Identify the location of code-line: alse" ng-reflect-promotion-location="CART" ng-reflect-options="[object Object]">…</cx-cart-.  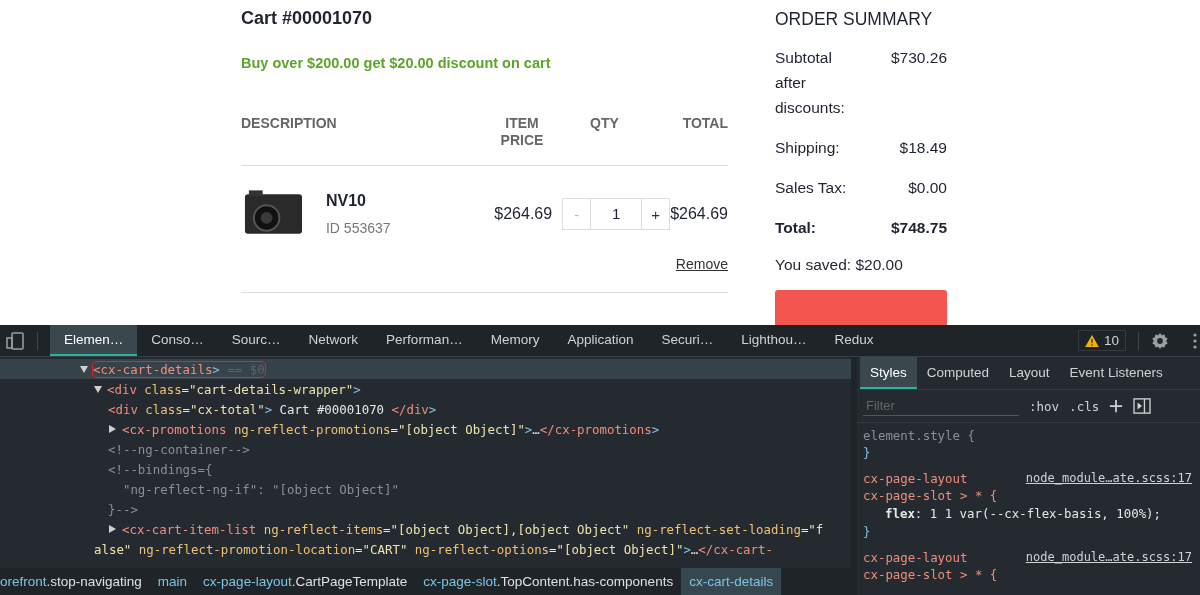
(433, 549).